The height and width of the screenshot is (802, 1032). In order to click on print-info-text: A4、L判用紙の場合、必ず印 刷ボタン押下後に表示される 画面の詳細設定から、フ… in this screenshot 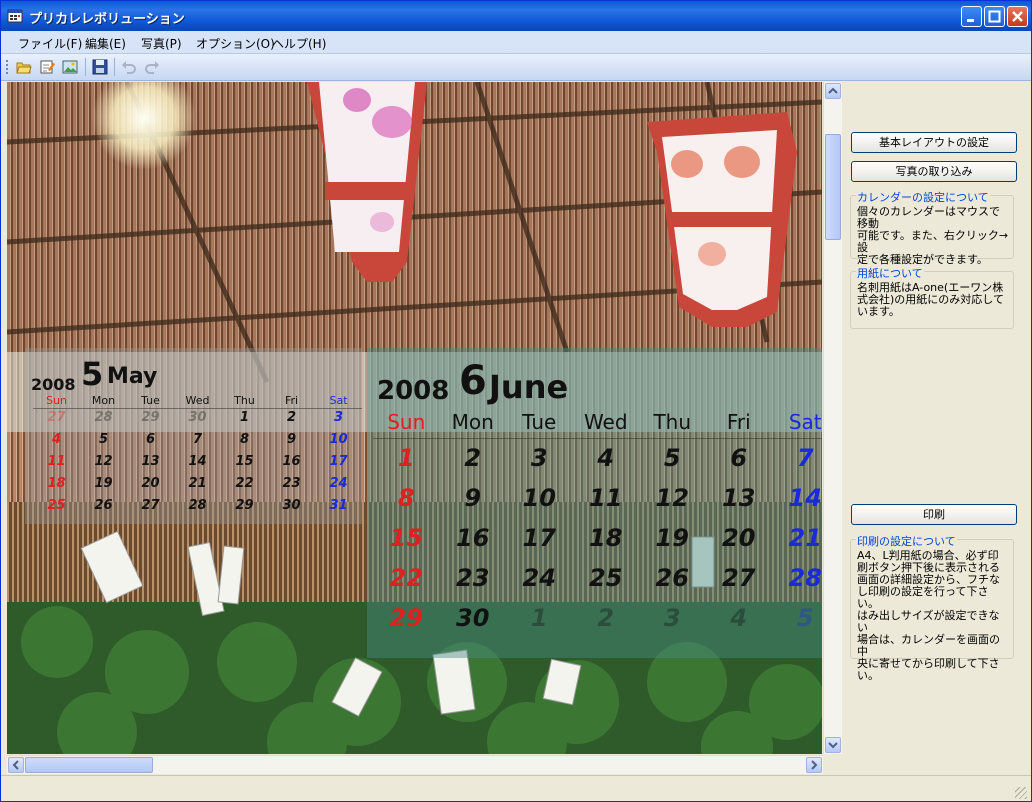, I will do `click(928, 615)`.